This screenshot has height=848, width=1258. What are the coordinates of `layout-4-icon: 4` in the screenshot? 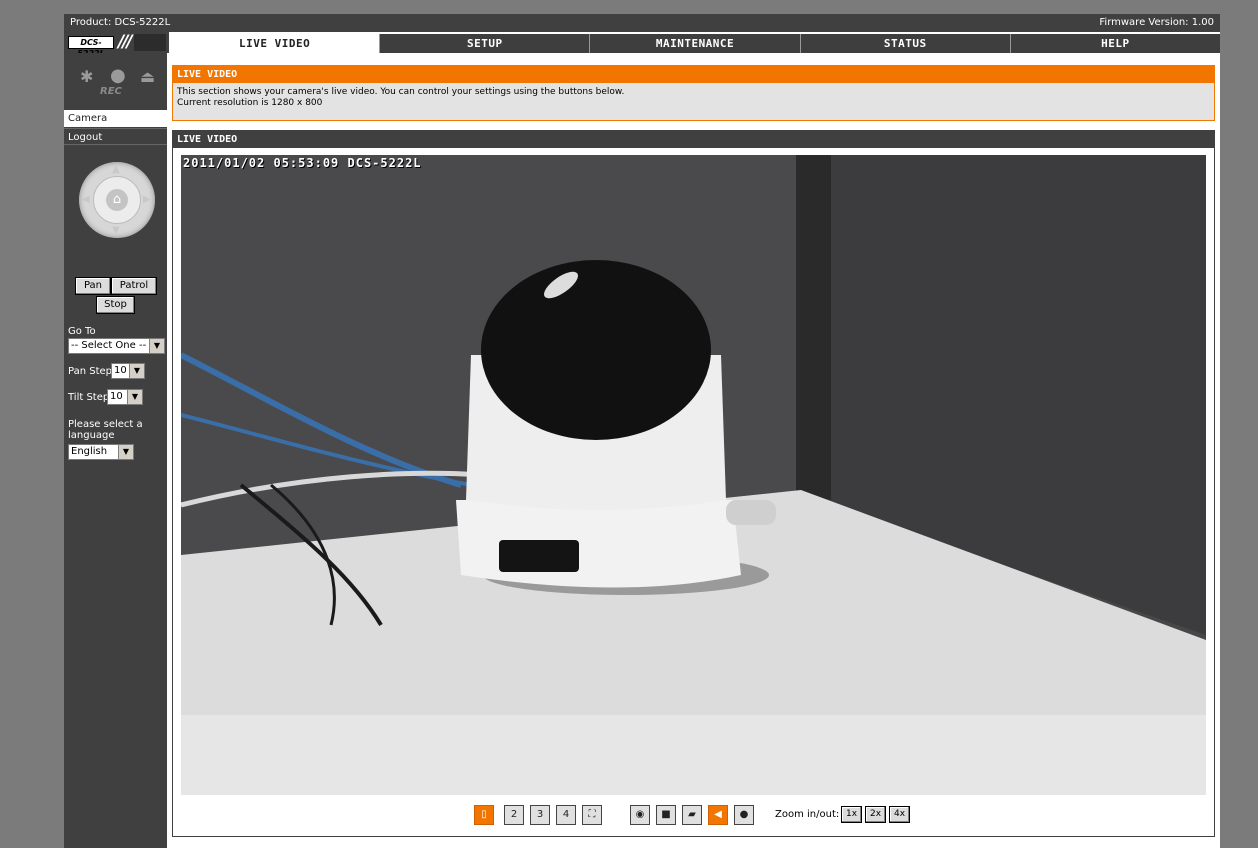 It's located at (566, 815).